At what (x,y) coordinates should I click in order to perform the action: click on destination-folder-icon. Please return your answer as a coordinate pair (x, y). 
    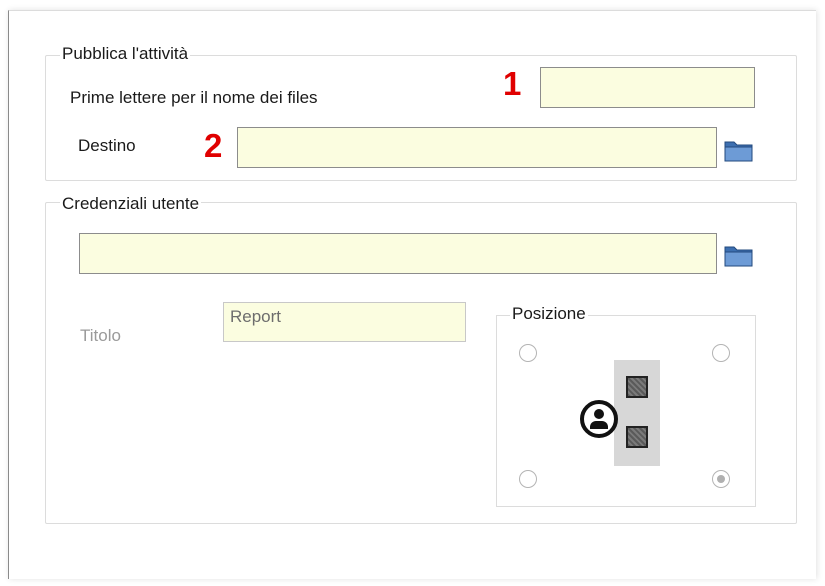
    Looking at the image, I should click on (739, 150).